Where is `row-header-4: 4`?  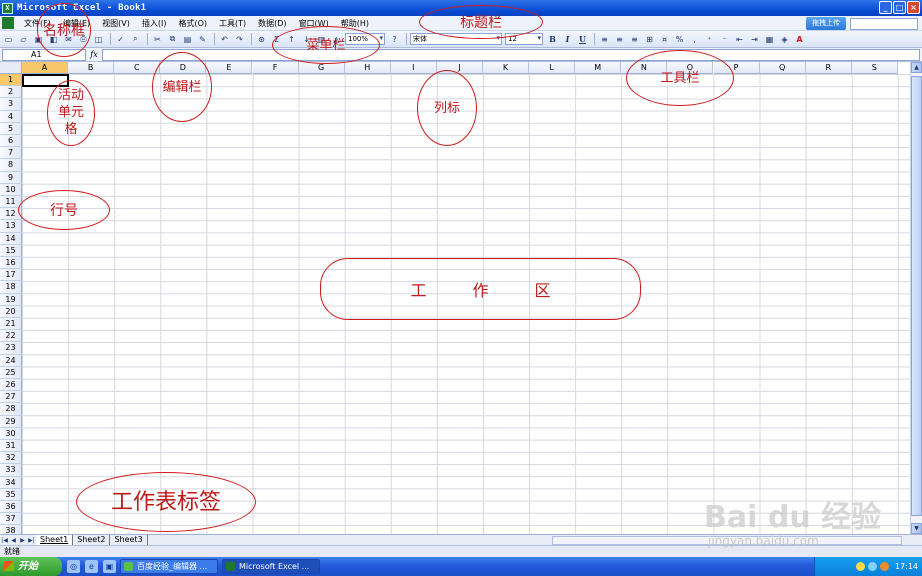
row-header-4: 4 is located at coordinates (11, 116).